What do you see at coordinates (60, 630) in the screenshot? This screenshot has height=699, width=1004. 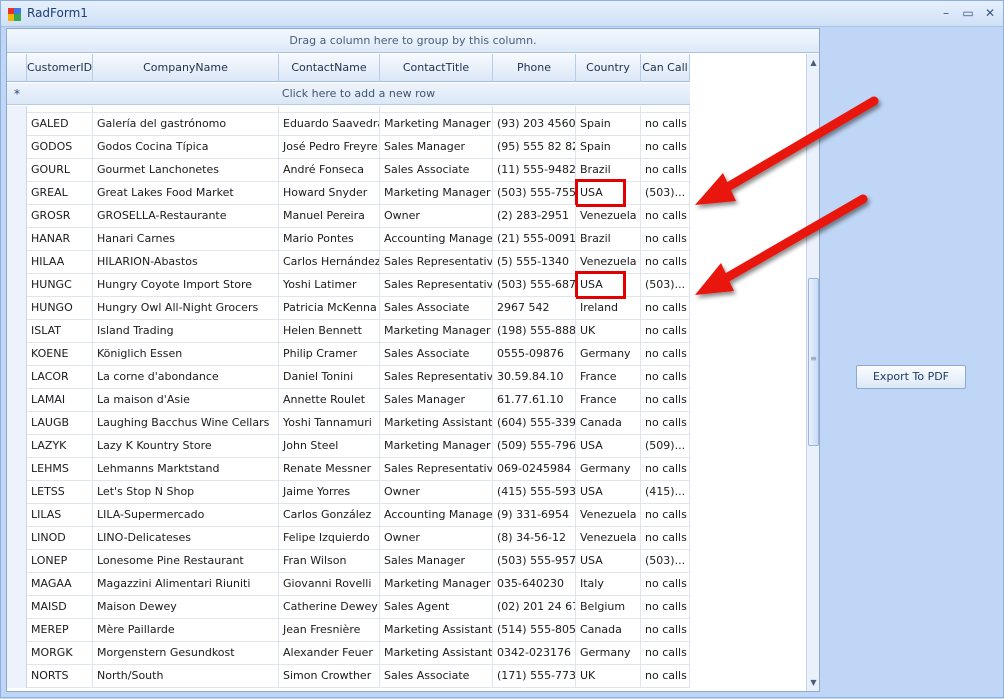 I see `cell-customerid: MEREP` at bounding box center [60, 630].